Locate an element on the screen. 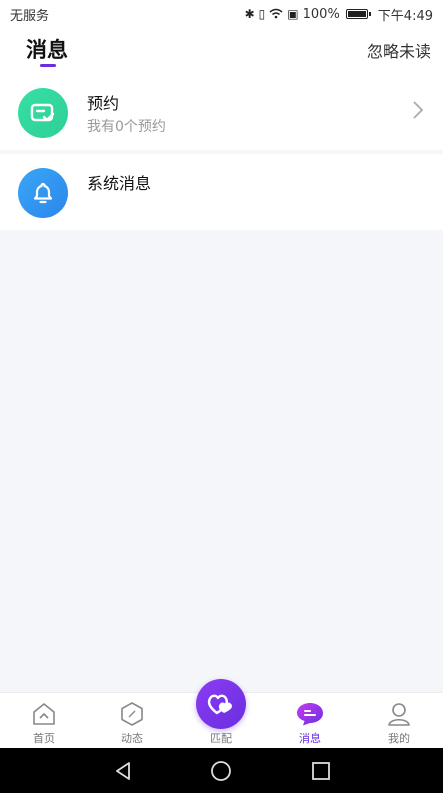  carrier-text: 无服务 is located at coordinates (30, 16).